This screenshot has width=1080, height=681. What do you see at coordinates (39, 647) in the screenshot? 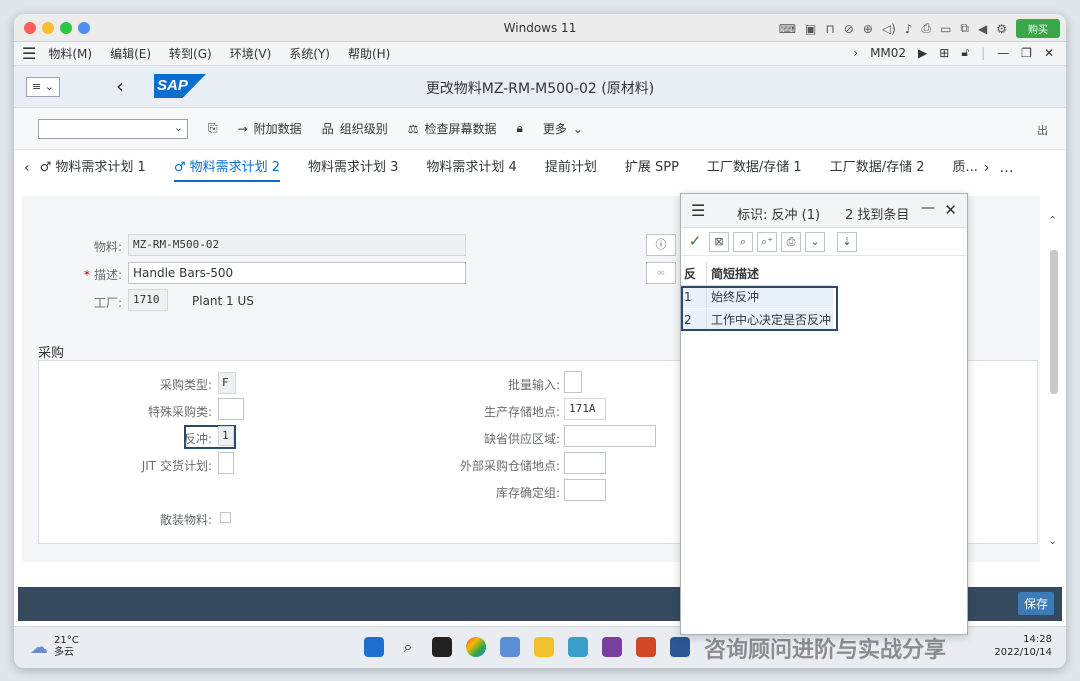
I see `cloud-icon: ☁` at bounding box center [39, 647].